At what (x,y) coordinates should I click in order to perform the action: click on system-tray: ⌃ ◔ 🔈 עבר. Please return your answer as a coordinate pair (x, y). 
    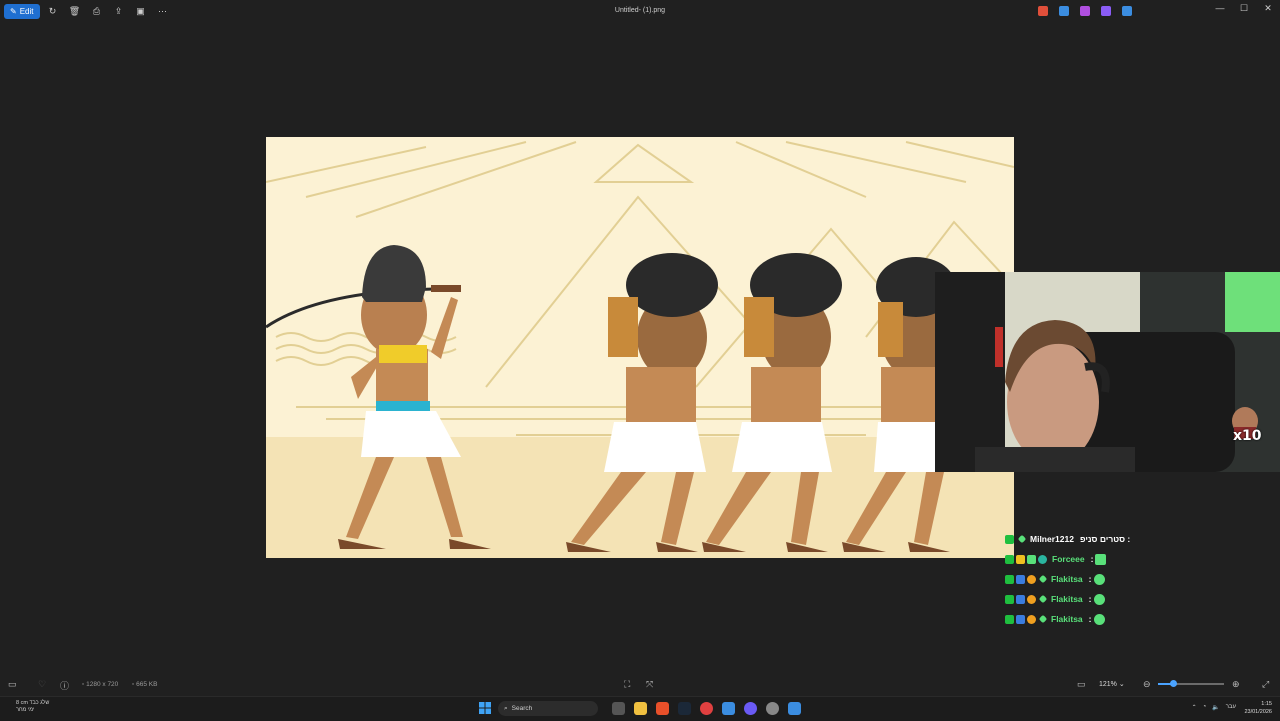
    Looking at the image, I should click on (1214, 707).